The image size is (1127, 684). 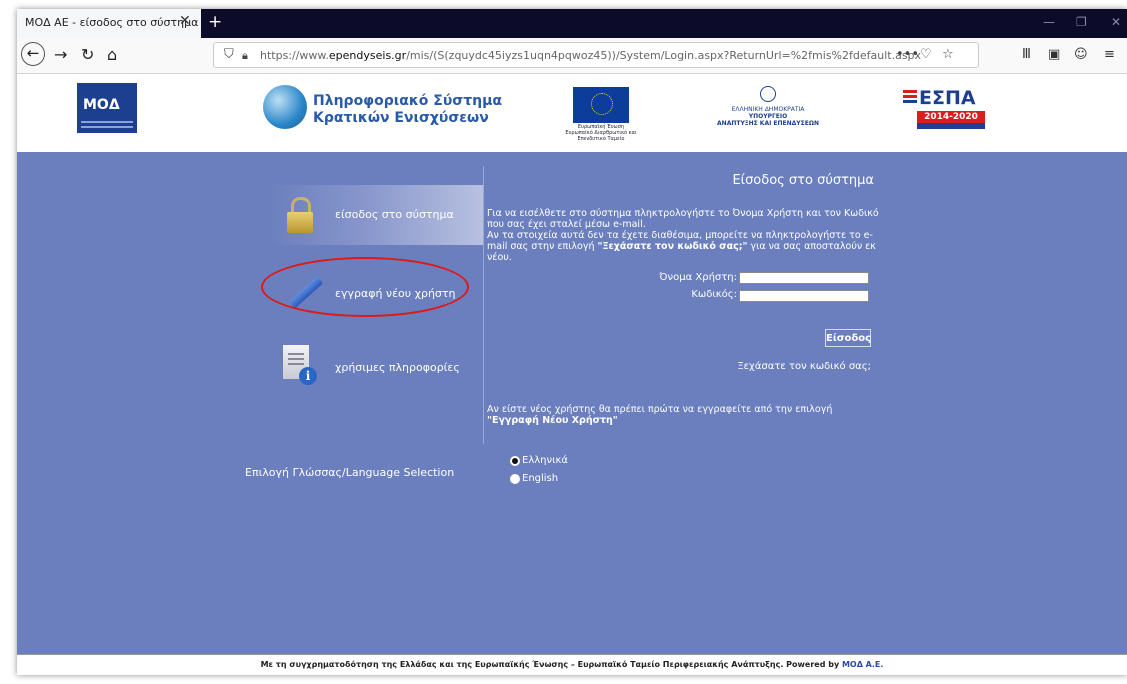 What do you see at coordinates (376, 215) in the screenshot?
I see `menu-item-login: είσοδος στο σύστημα` at bounding box center [376, 215].